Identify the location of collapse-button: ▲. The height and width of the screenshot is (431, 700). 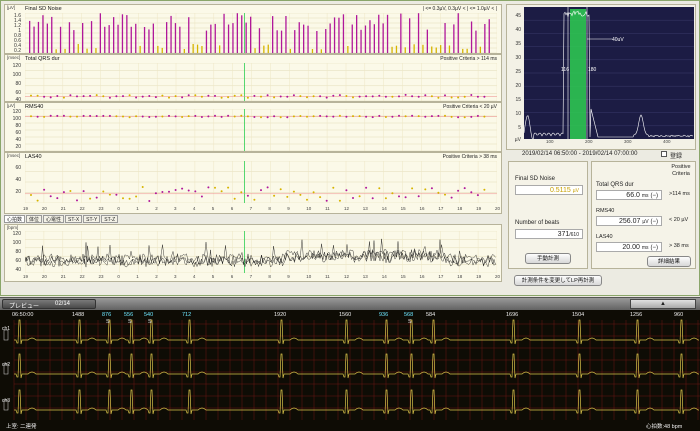
(663, 304).